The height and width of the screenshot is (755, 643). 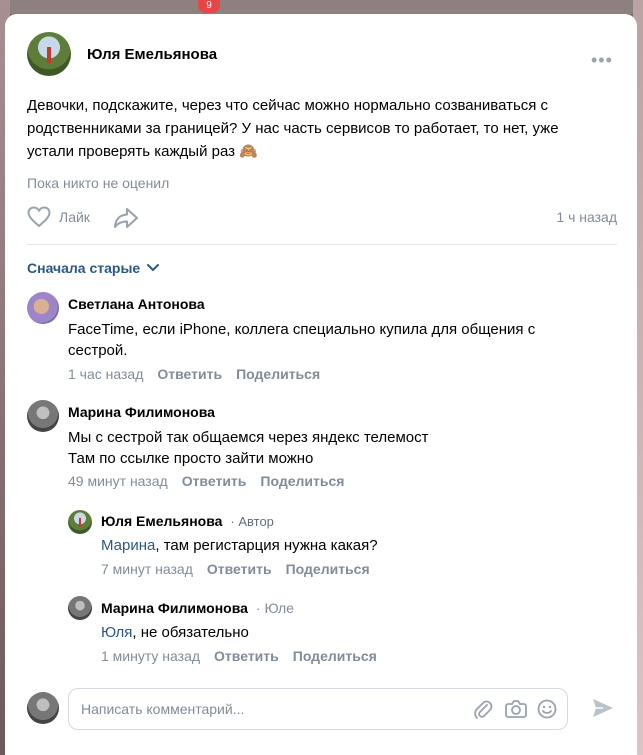 I want to click on send-icon, so click(x=603, y=708).